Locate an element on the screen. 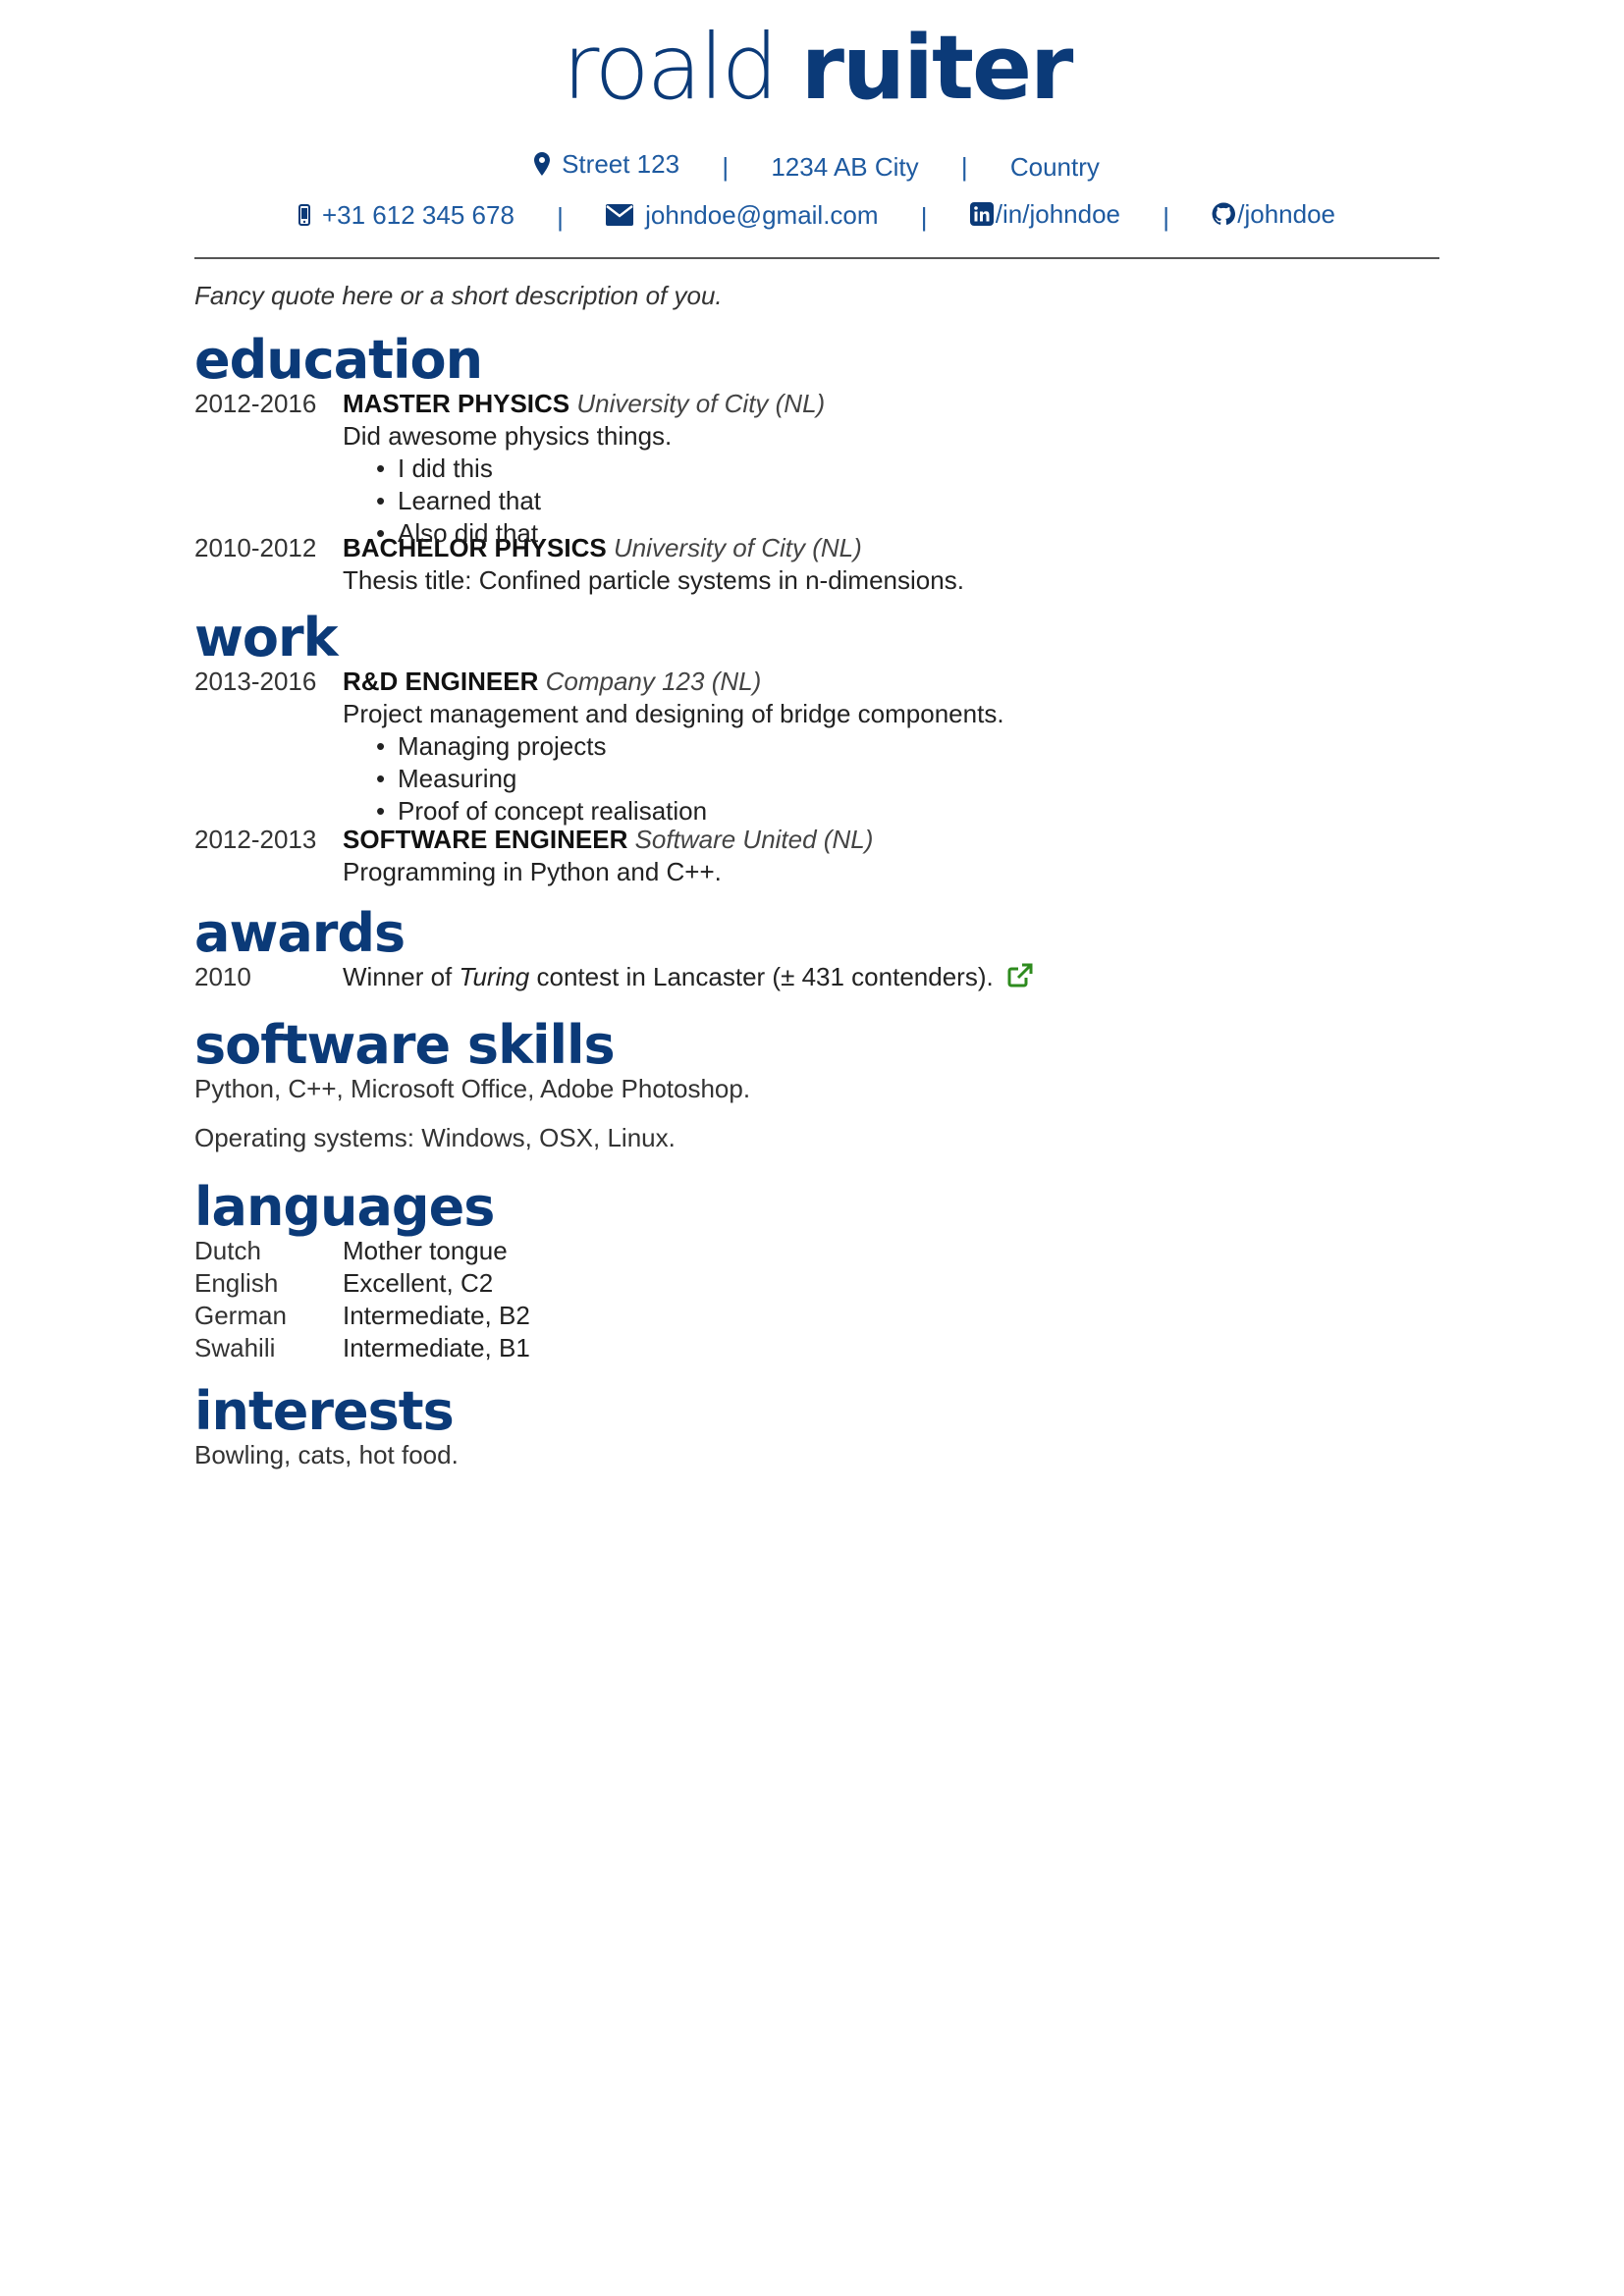  header-divider is located at coordinates (816, 258).